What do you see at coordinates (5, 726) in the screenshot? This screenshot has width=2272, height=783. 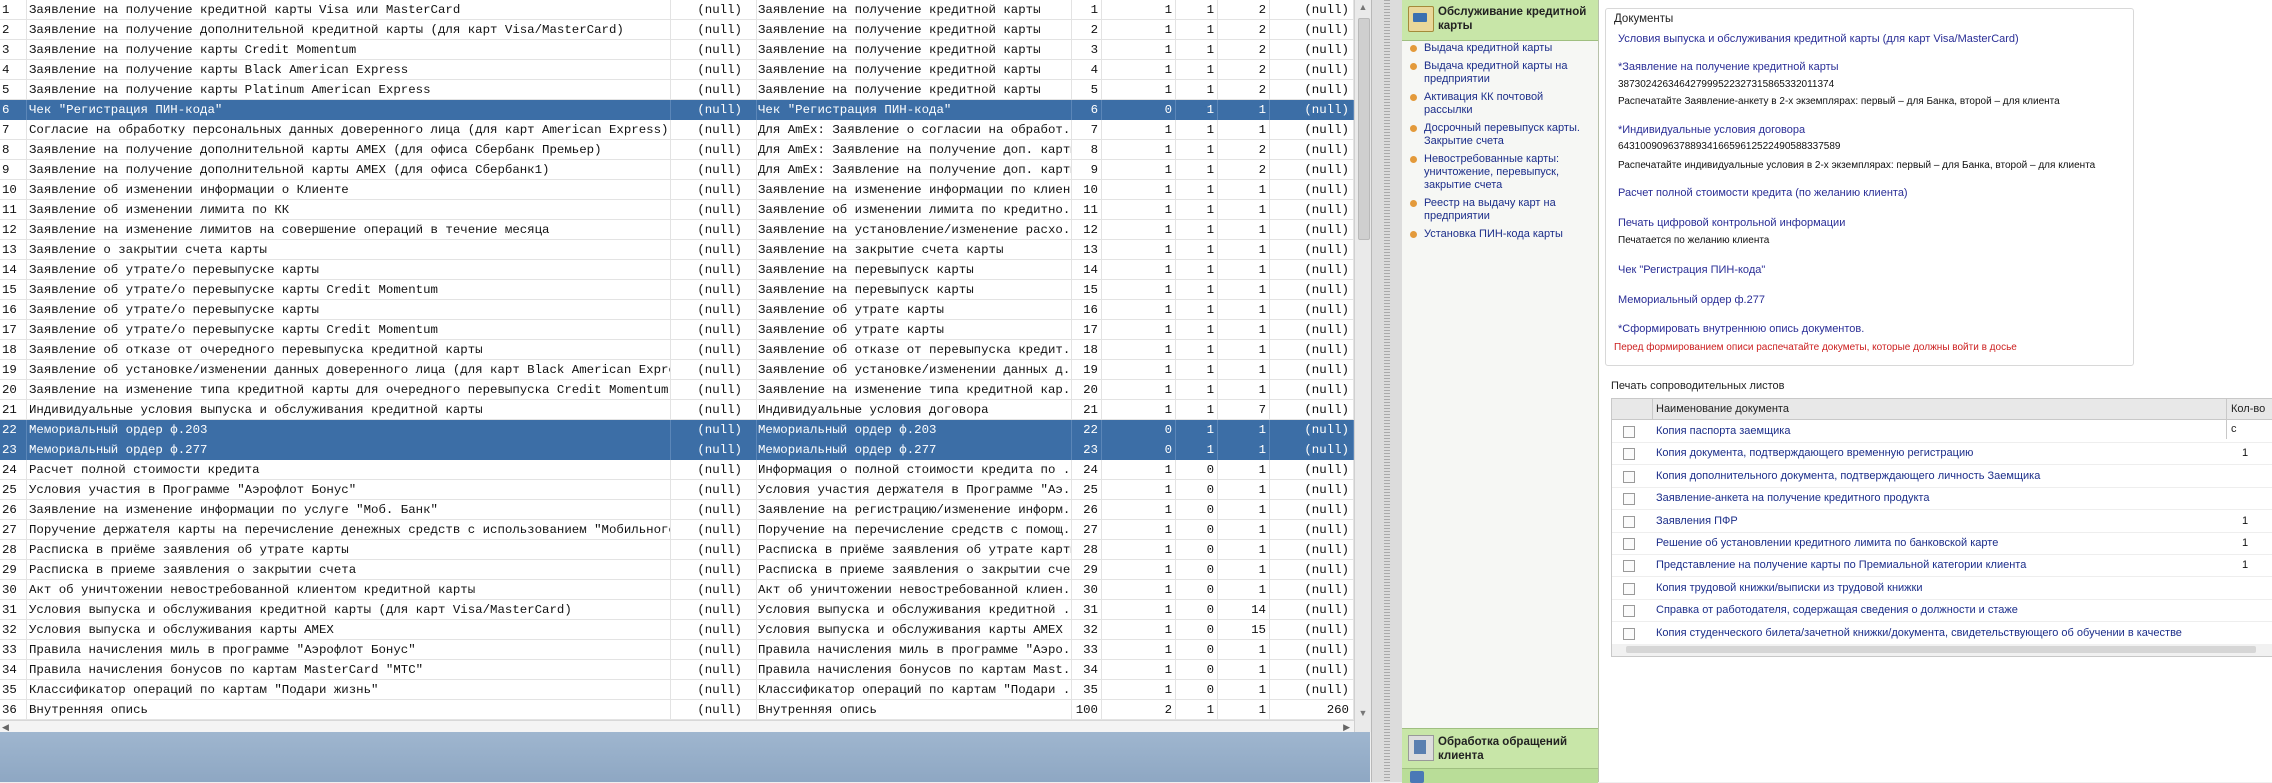 I see `scroll-left-arrow-icon: ◀` at bounding box center [5, 726].